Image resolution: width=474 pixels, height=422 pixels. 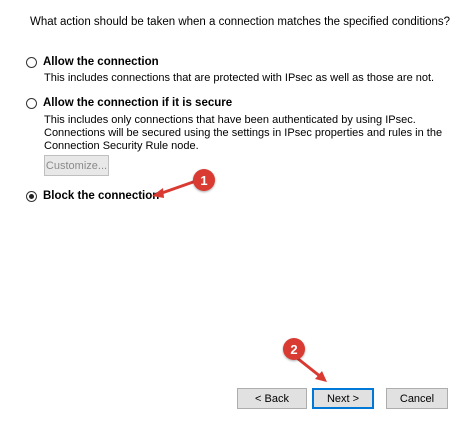 I want to click on annotation-badge-2: 2, so click(x=294, y=349).